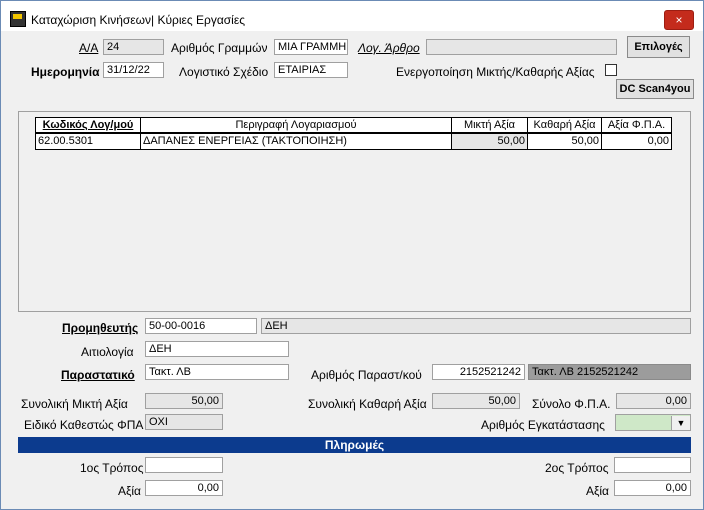 This screenshot has width=704, height=510. What do you see at coordinates (367, 404) in the screenshot?
I see `total-net-label: Συνολική Καθαρή Αξία` at bounding box center [367, 404].